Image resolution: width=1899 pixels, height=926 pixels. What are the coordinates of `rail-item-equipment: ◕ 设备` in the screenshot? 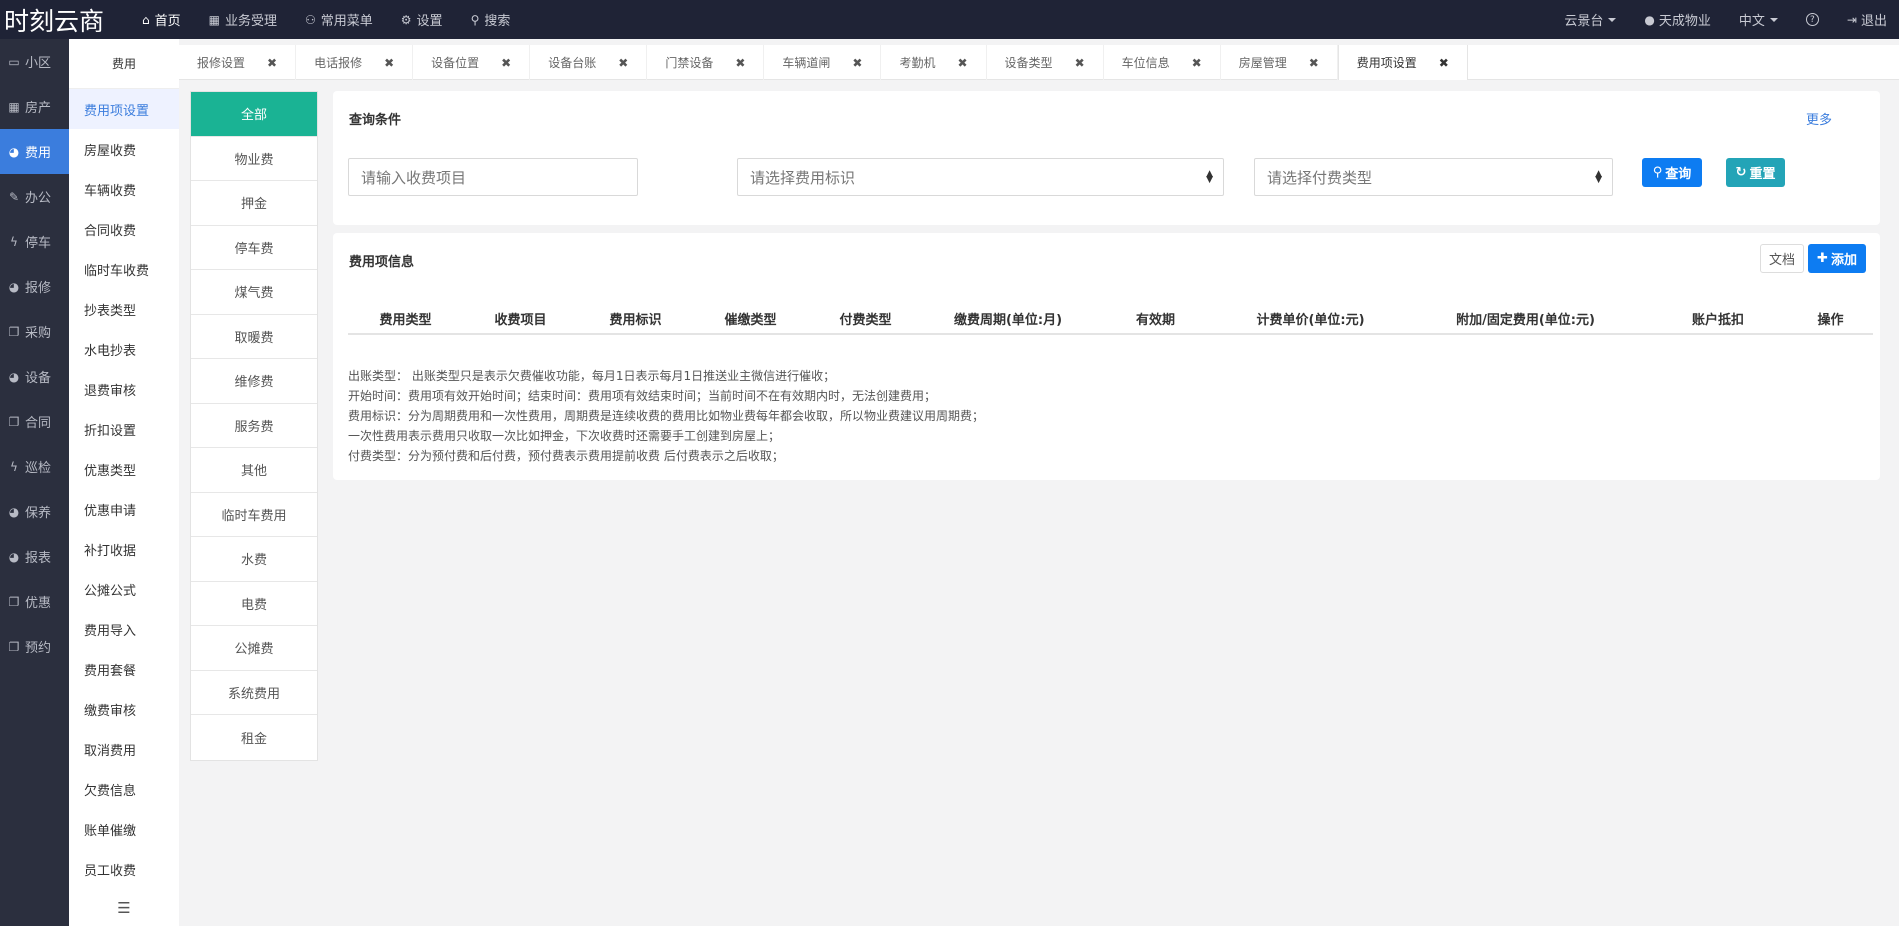 It's located at (34, 376).